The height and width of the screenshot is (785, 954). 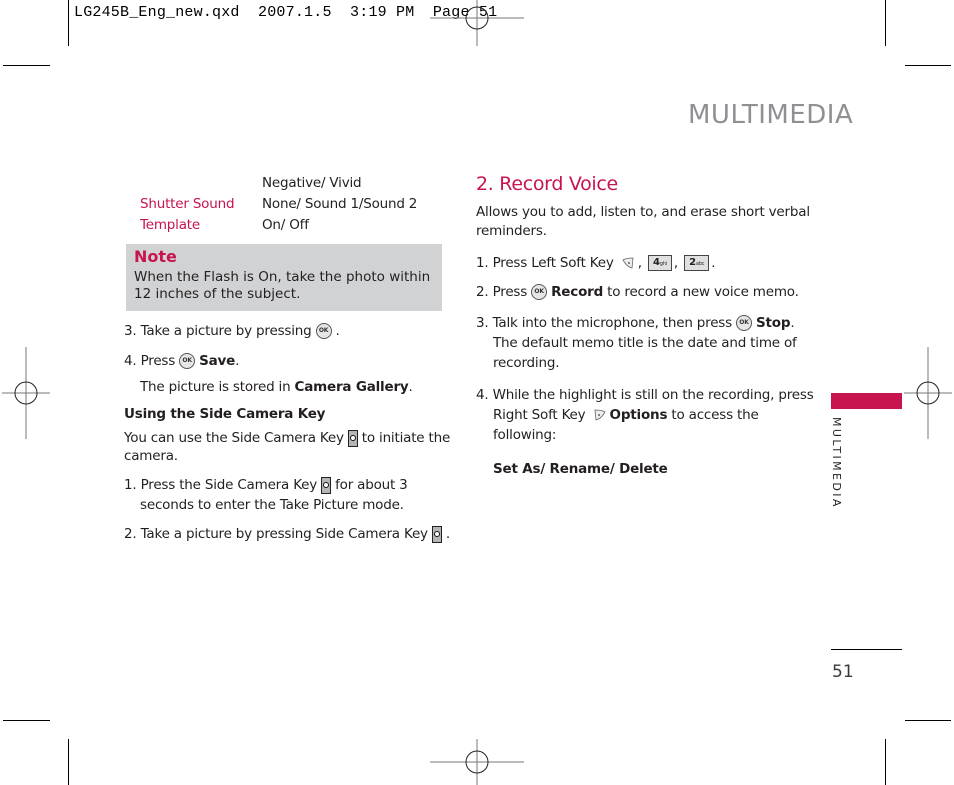 I want to click on step-text: following:, so click(x=525, y=435).